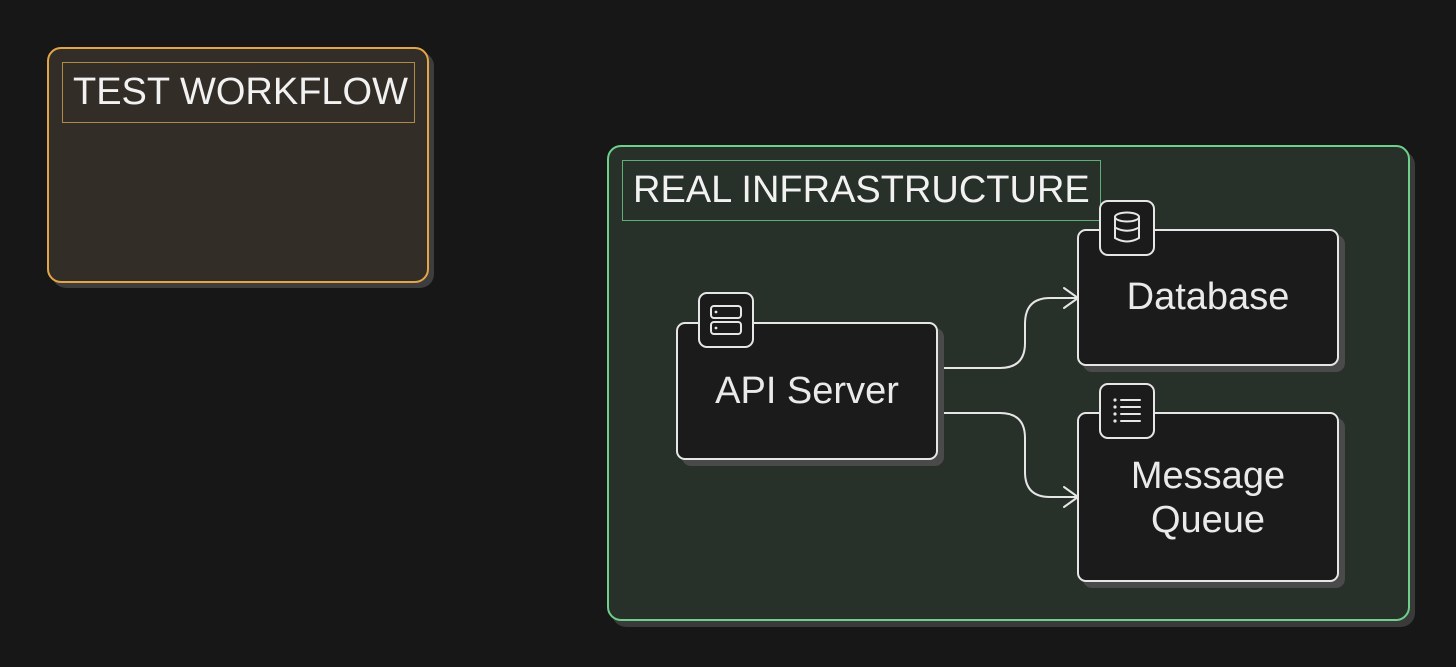  What do you see at coordinates (238, 92) in the screenshot?
I see `test-workflow-title: TEST WORKFLOW` at bounding box center [238, 92].